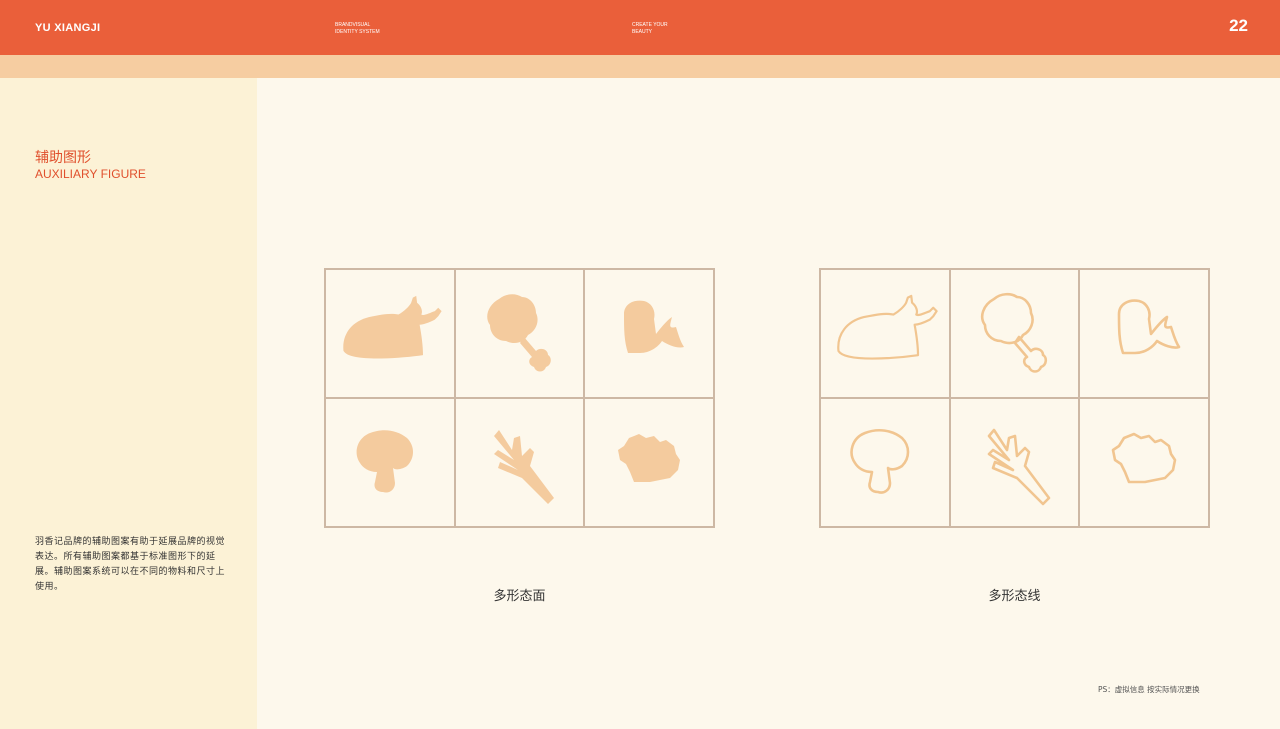 The image size is (1280, 729). I want to click on filled-icon-grid, so click(519, 398).